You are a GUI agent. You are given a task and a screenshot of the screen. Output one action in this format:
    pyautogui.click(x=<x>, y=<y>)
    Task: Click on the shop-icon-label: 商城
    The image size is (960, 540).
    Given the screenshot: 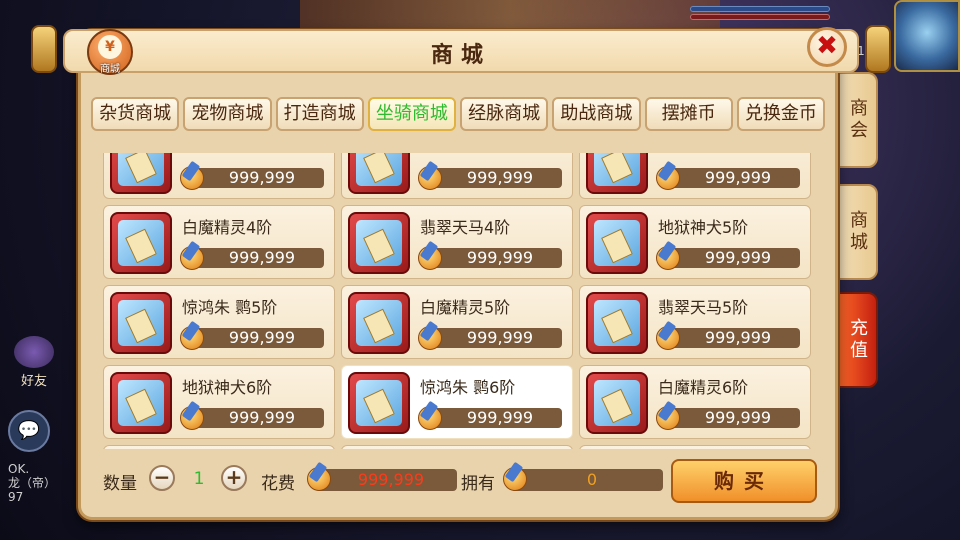 What is the action you would take?
    pyautogui.click(x=110, y=69)
    